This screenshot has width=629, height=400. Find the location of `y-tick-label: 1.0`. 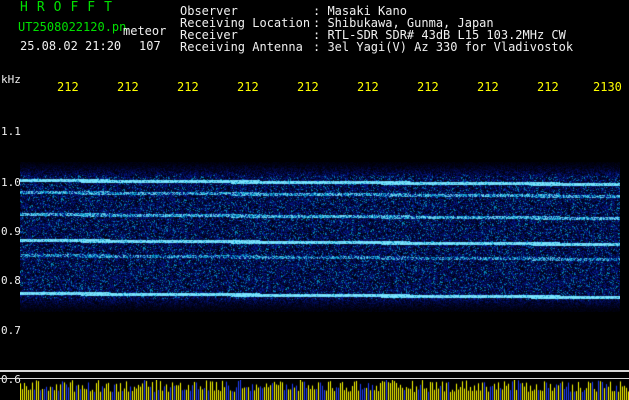

y-tick-label: 1.0 is located at coordinates (11, 182).